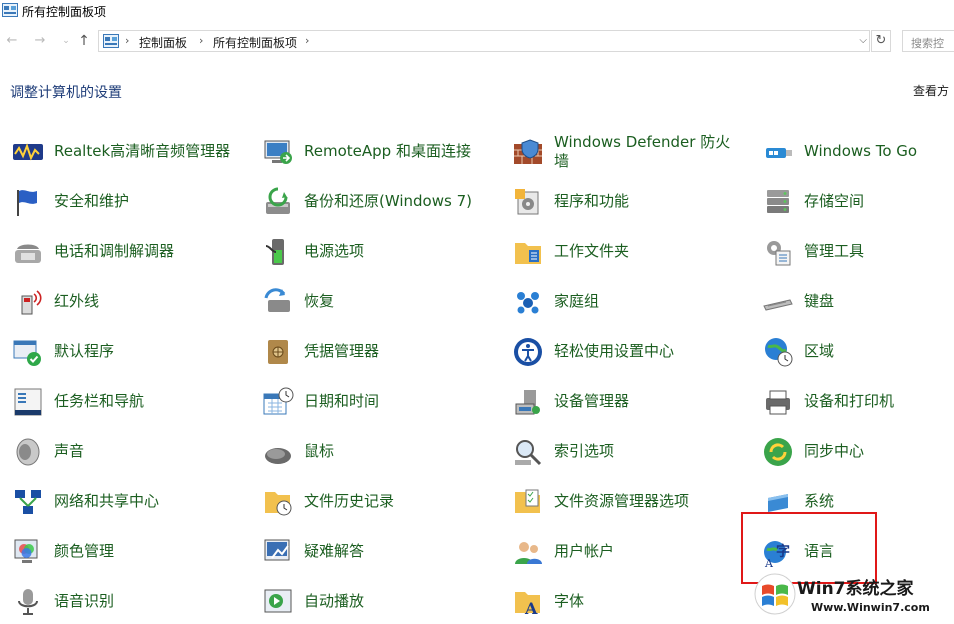  I want to click on troubleshoot-icon, so click(277, 550).